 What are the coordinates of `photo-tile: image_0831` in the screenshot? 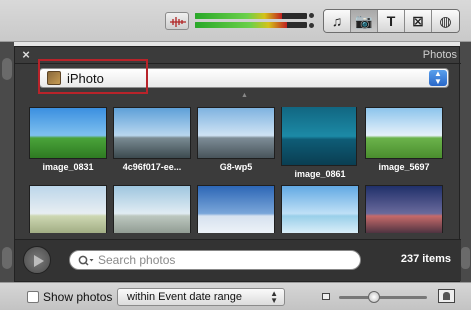 It's located at (68, 139).